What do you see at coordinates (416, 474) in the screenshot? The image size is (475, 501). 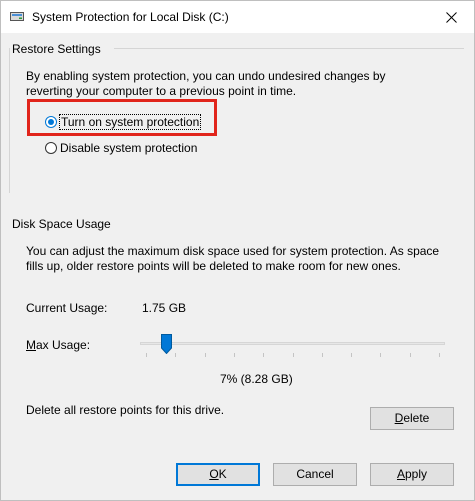 I see `apply-label-rest: pply` at bounding box center [416, 474].